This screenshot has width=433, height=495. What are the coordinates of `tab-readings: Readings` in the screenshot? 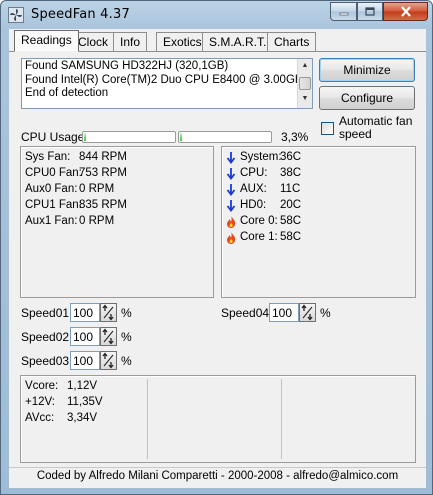 It's located at (46, 41).